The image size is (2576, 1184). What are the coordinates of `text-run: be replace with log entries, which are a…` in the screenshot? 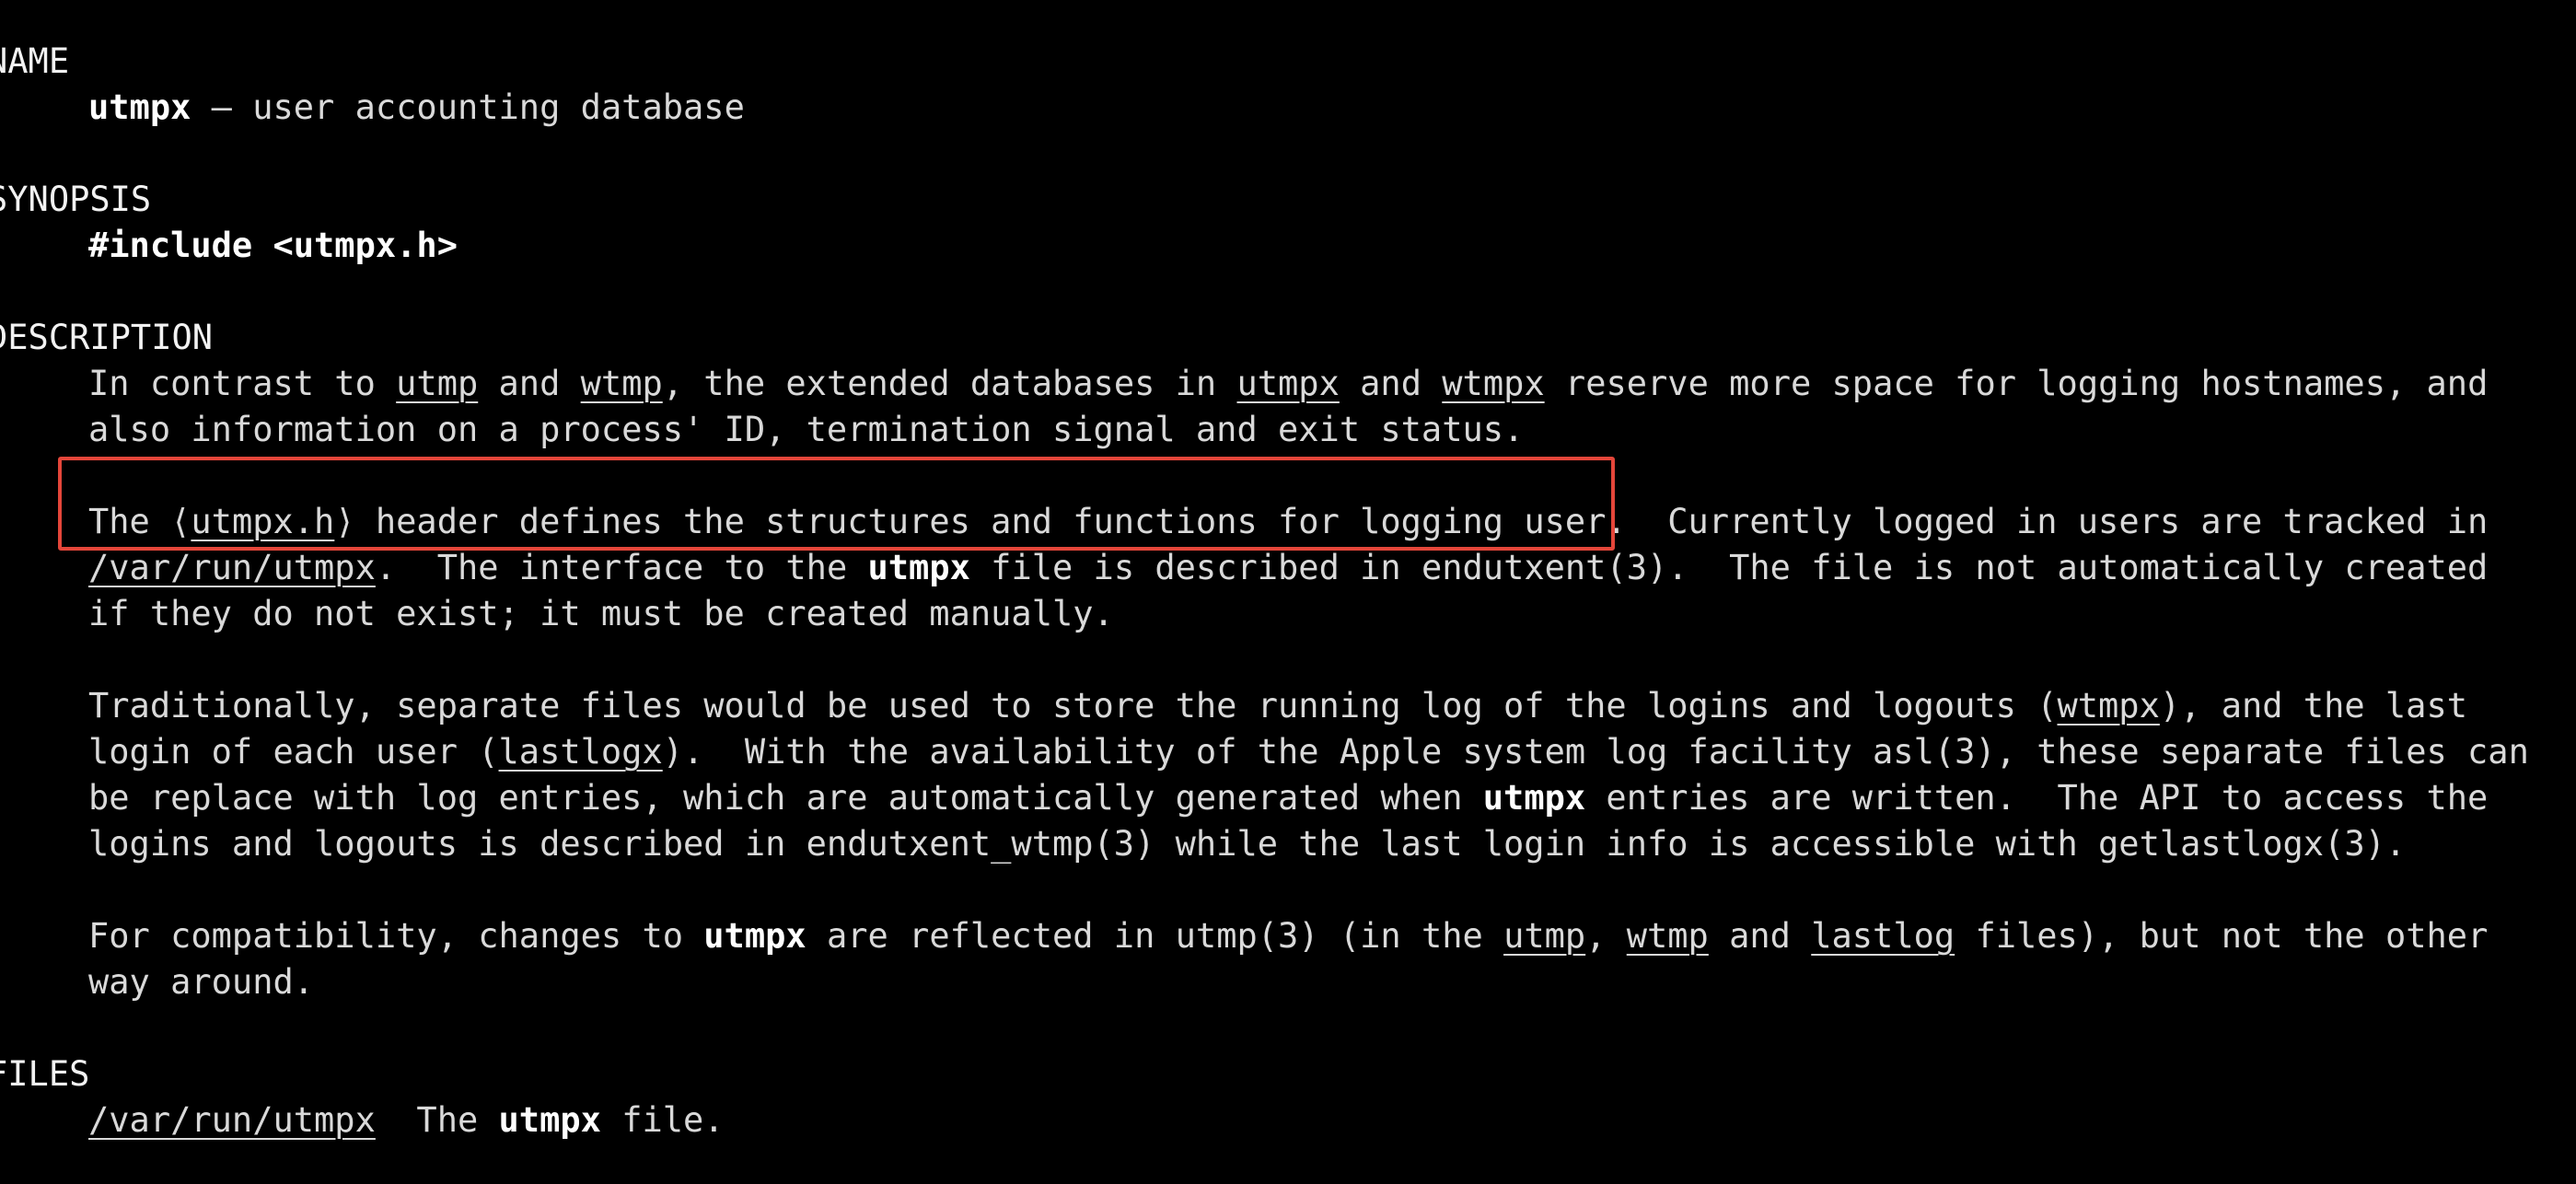 It's located at (785, 798).